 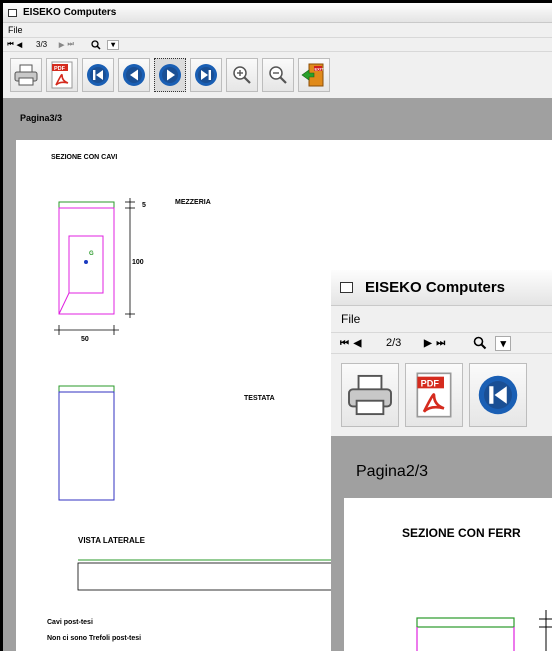 What do you see at coordinates (41, 118) in the screenshot?
I see `page-label: Pagina3/3` at bounding box center [41, 118].